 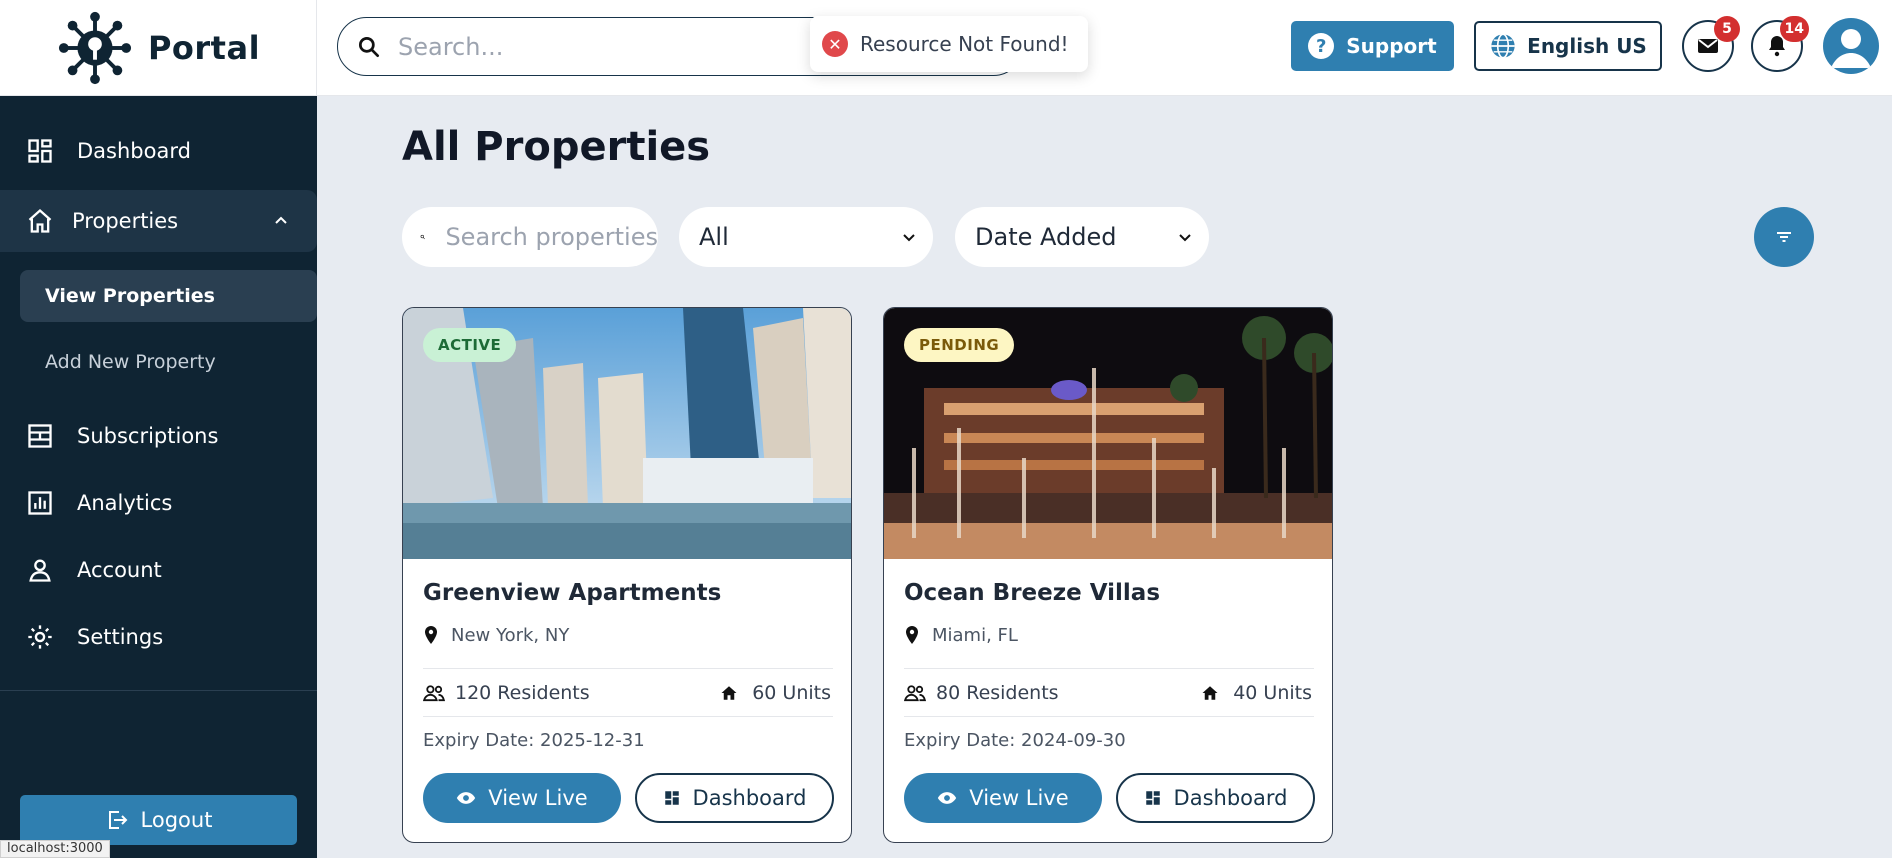 I want to click on subscriptions-icon, so click(x=40, y=436).